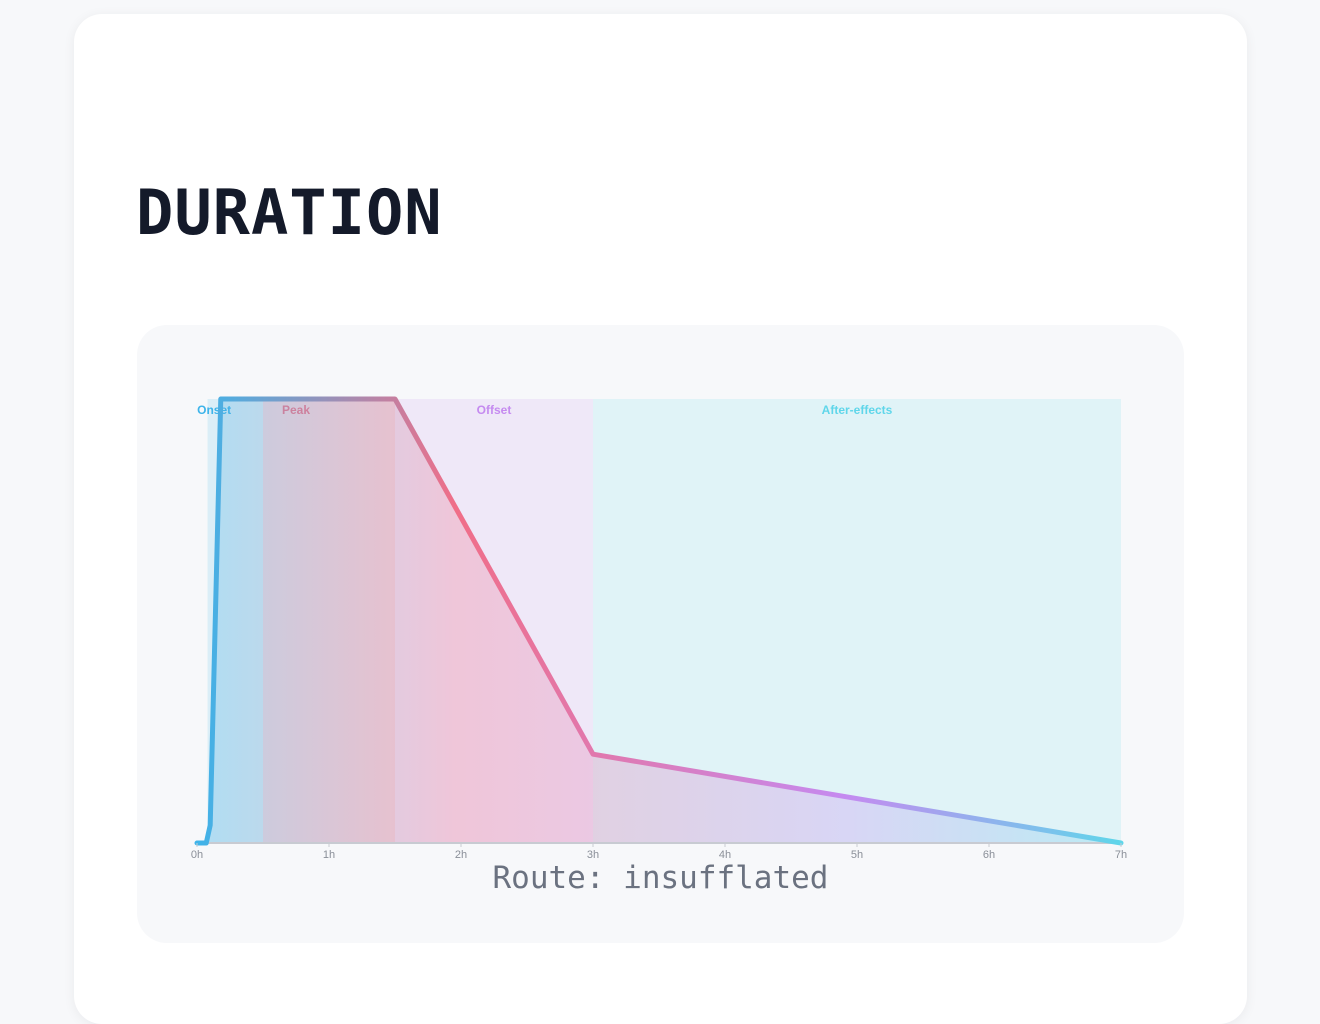  What do you see at coordinates (494, 410) in the screenshot?
I see `phase-label-offset: Offset` at bounding box center [494, 410].